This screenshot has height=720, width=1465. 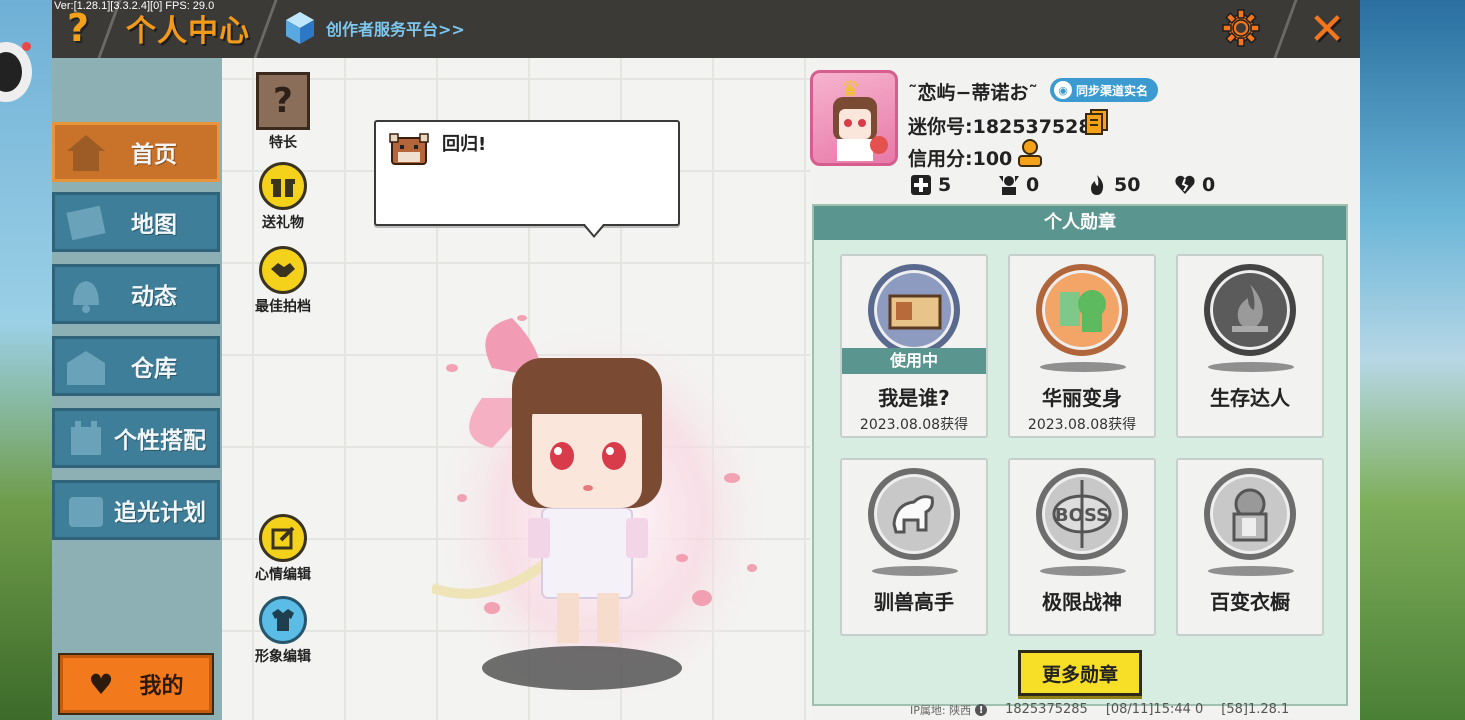 What do you see at coordinates (1082, 398) in the screenshot?
I see `medal-name: 华丽变身` at bounding box center [1082, 398].